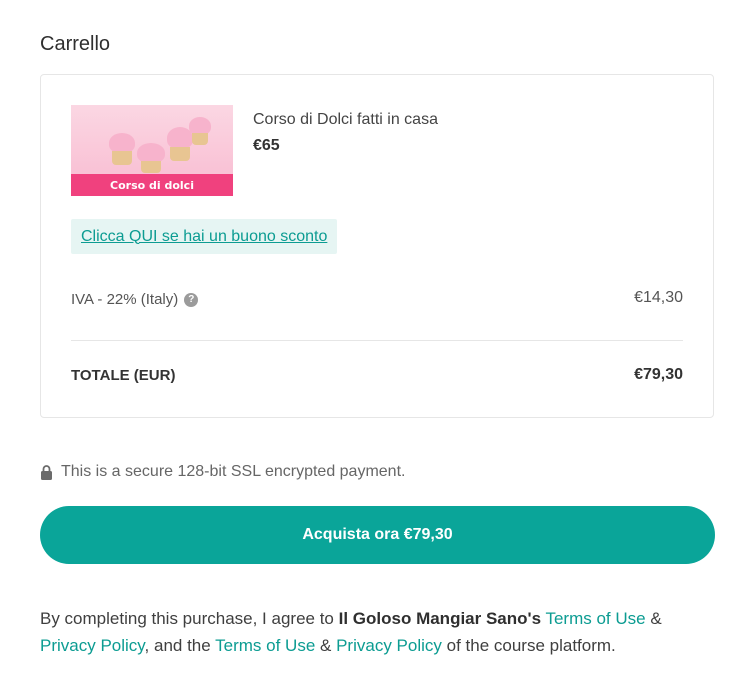 The image size is (734, 699). Describe the element at coordinates (125, 299) in the screenshot. I see `tax-label: IVA - 22% (Italy)` at that location.